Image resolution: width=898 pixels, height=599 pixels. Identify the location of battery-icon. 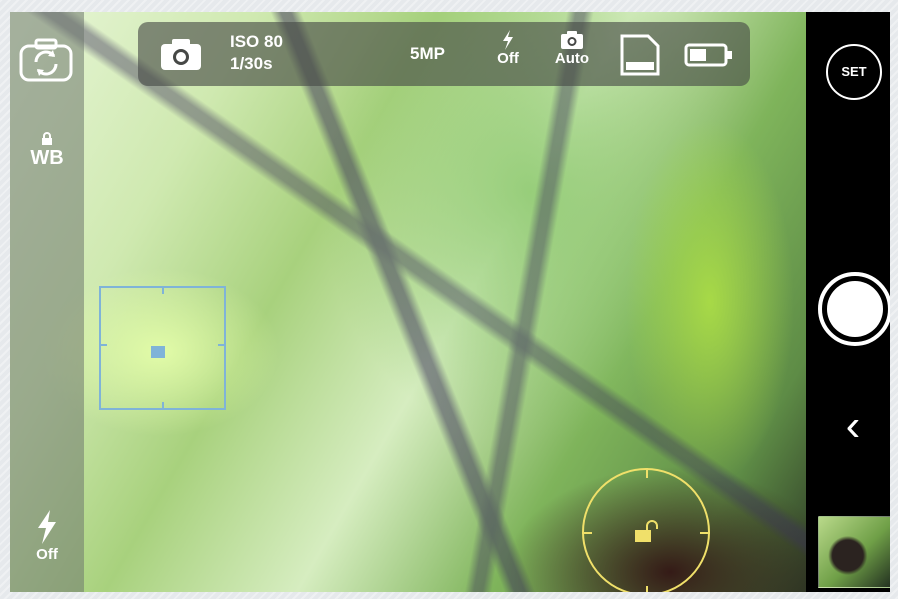
(708, 55).